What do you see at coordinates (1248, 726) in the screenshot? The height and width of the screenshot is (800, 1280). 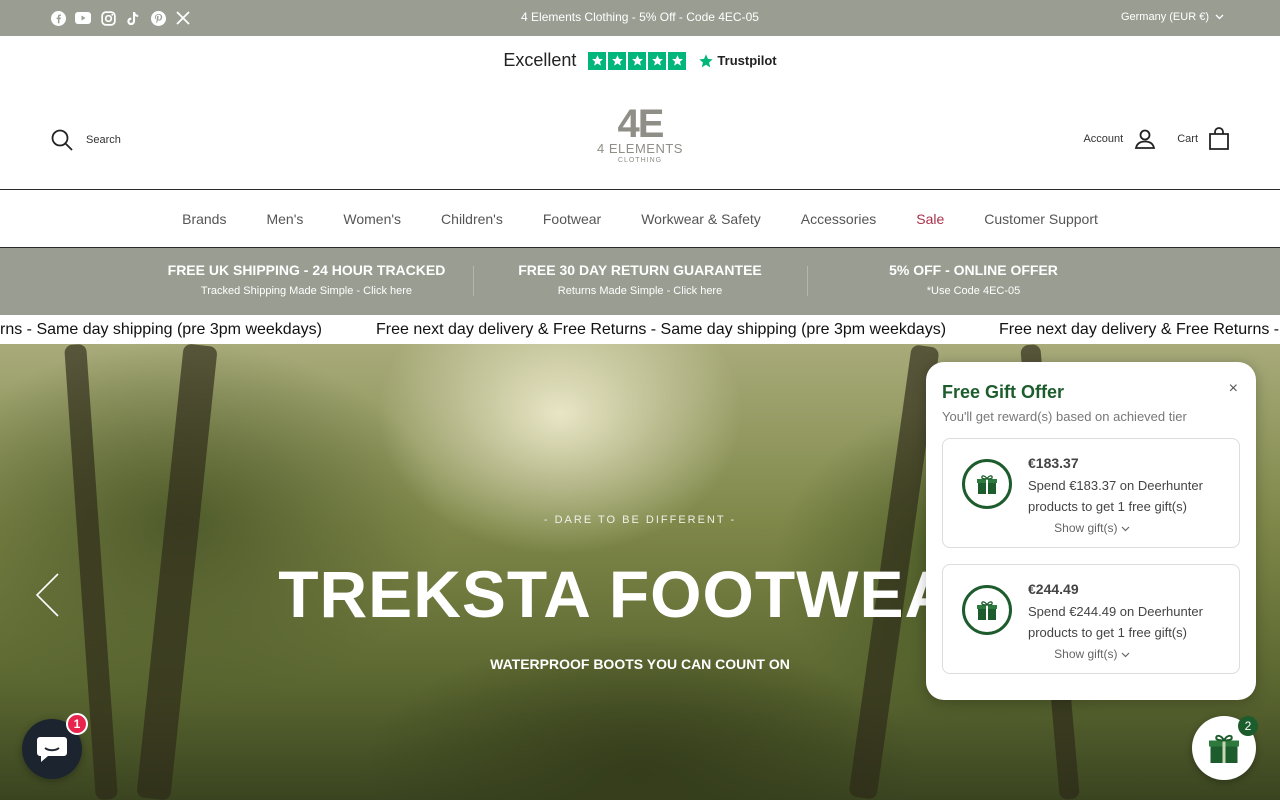 I see `gift-widget-badge: 2` at bounding box center [1248, 726].